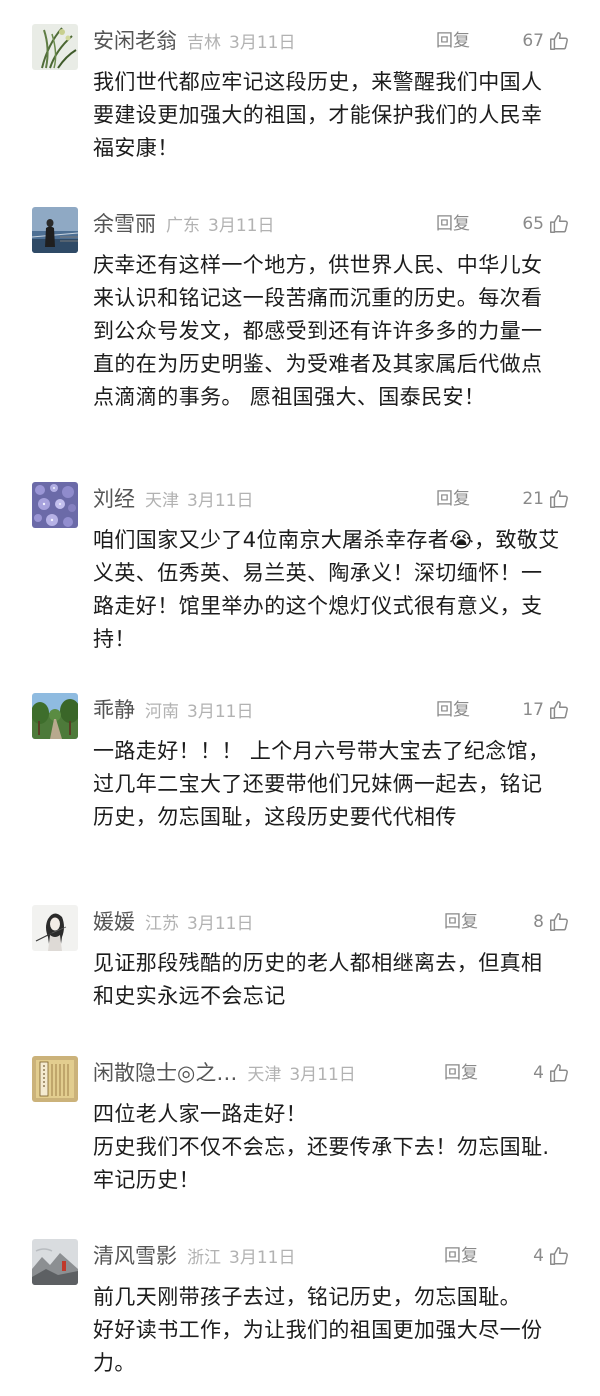 Image resolution: width=600 pixels, height=1396 pixels. Describe the element at coordinates (331, 41) in the screenshot. I see `comment-meta: 安闲老翁 吉林 3月11日 回复 67` at that location.